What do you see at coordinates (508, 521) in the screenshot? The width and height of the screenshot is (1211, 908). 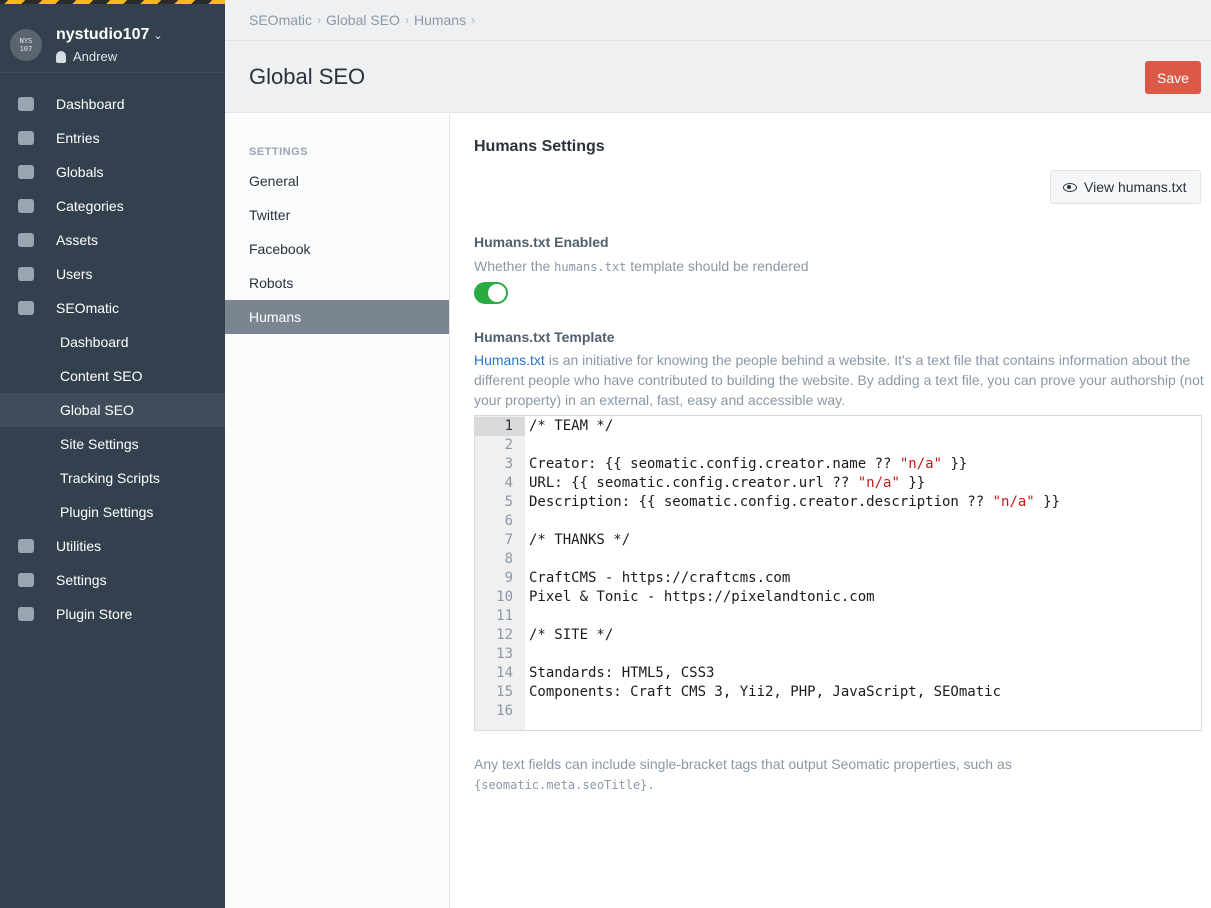 I see `line-number: 6` at bounding box center [508, 521].